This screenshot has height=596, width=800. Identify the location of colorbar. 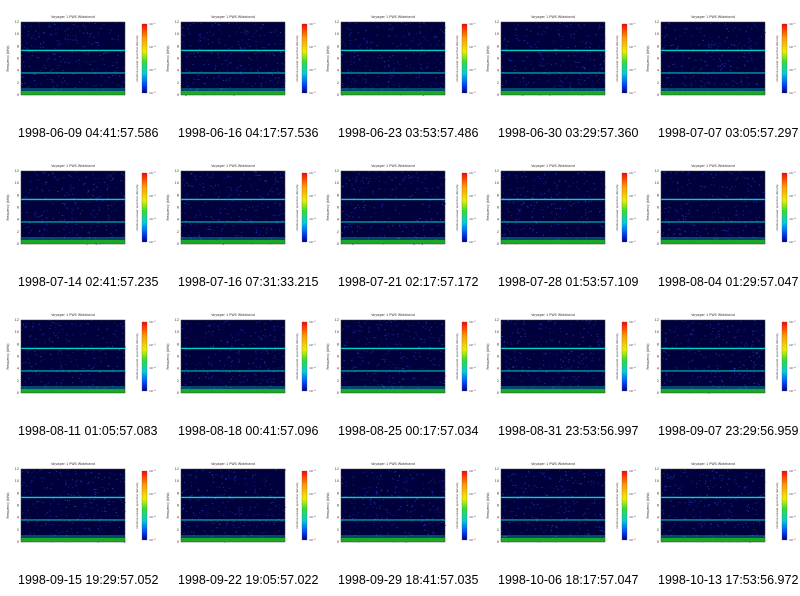
(624, 58).